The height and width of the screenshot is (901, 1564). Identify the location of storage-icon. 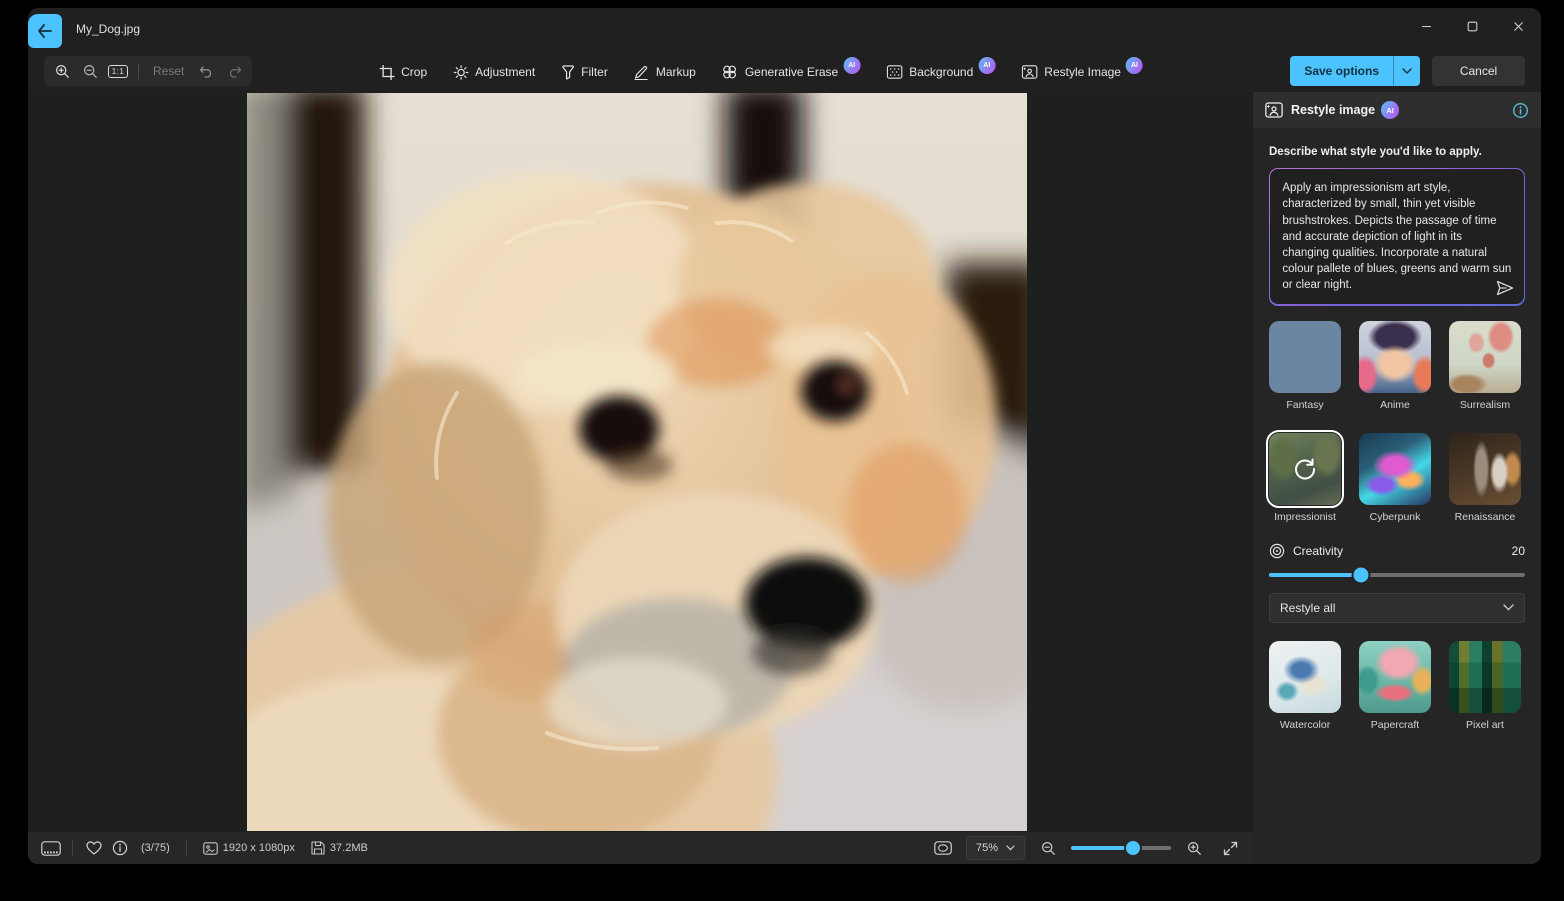
(318, 848).